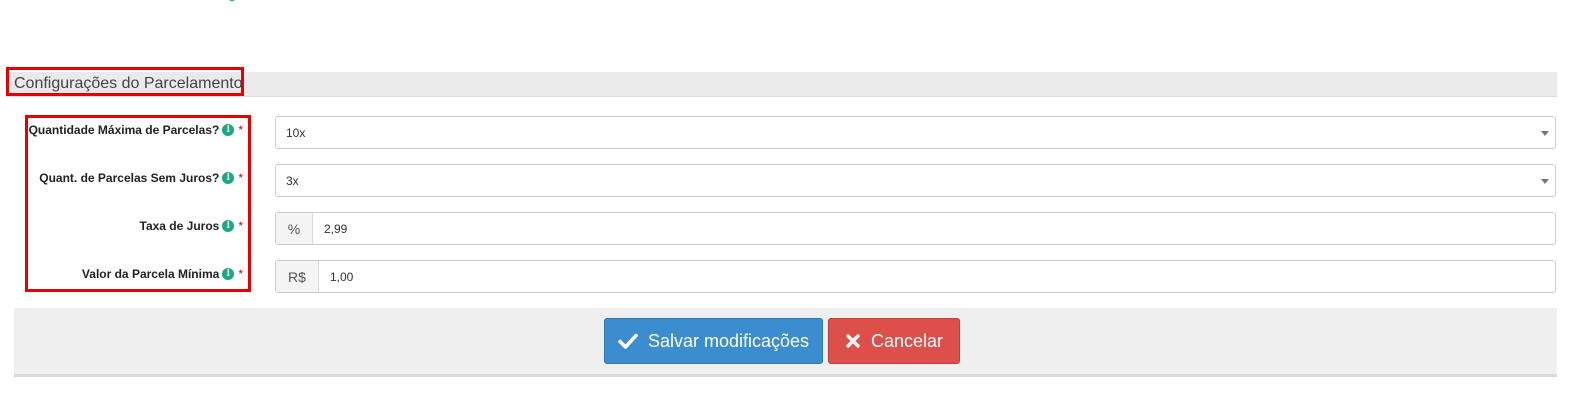 The image size is (1594, 405). What do you see at coordinates (129, 178) in the screenshot?
I see `label-interest-free-installments-text: Quant. de Parcelas Sem Juros?` at bounding box center [129, 178].